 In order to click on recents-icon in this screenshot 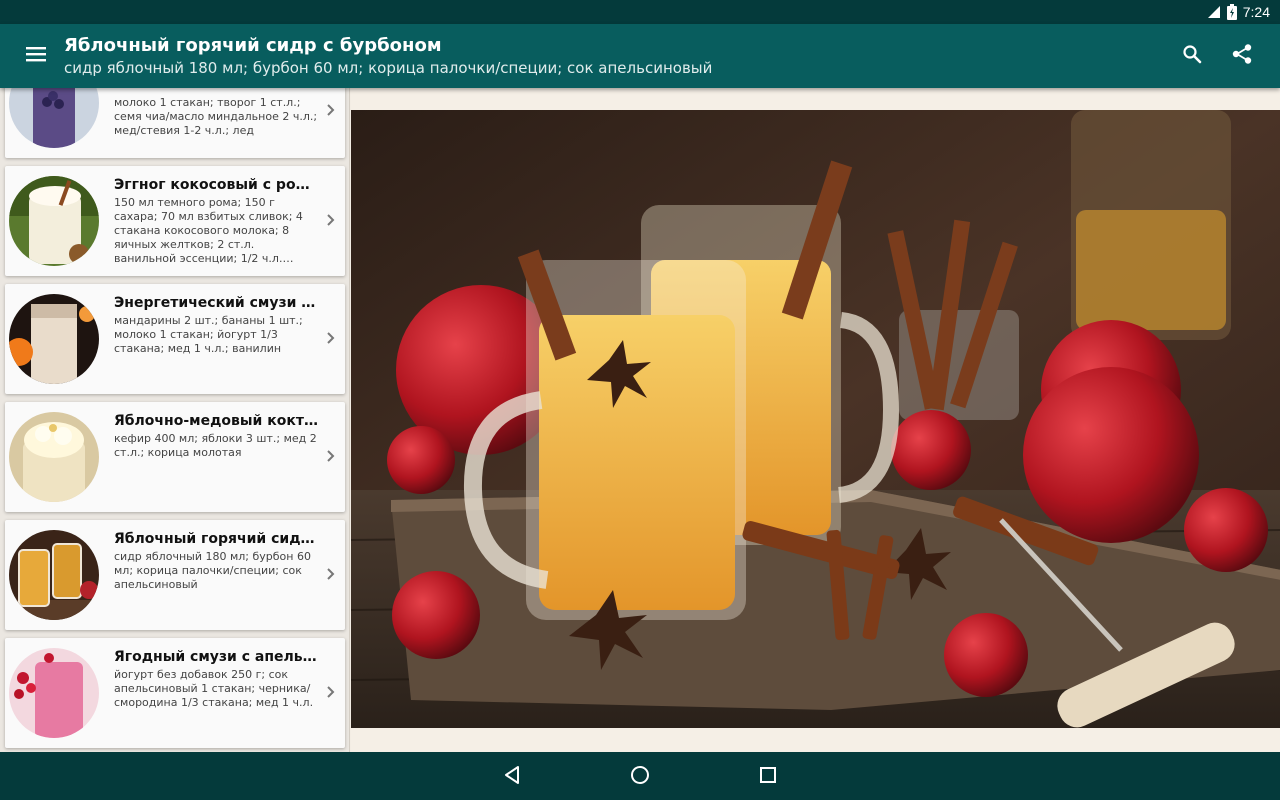, I will do `click(768, 777)`.